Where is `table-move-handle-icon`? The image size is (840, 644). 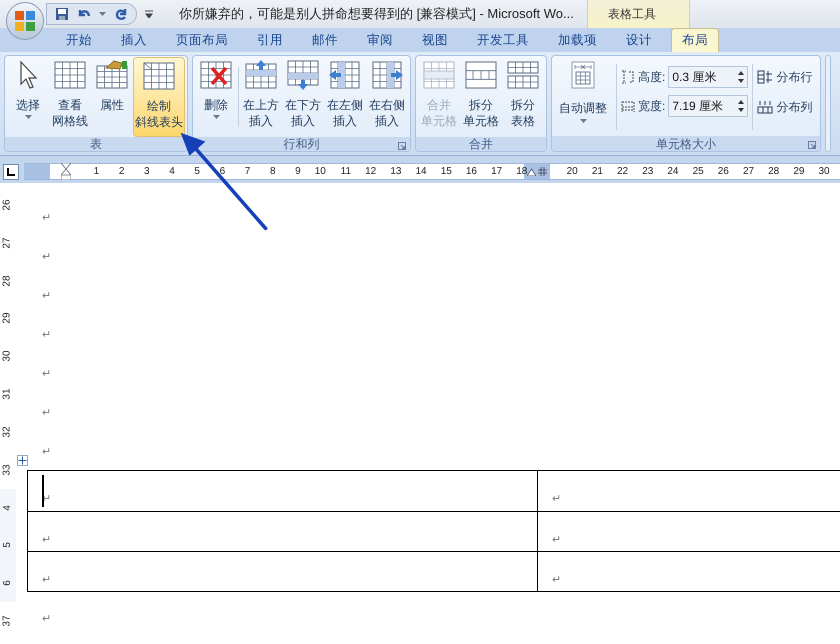 table-move-handle-icon is located at coordinates (22, 460).